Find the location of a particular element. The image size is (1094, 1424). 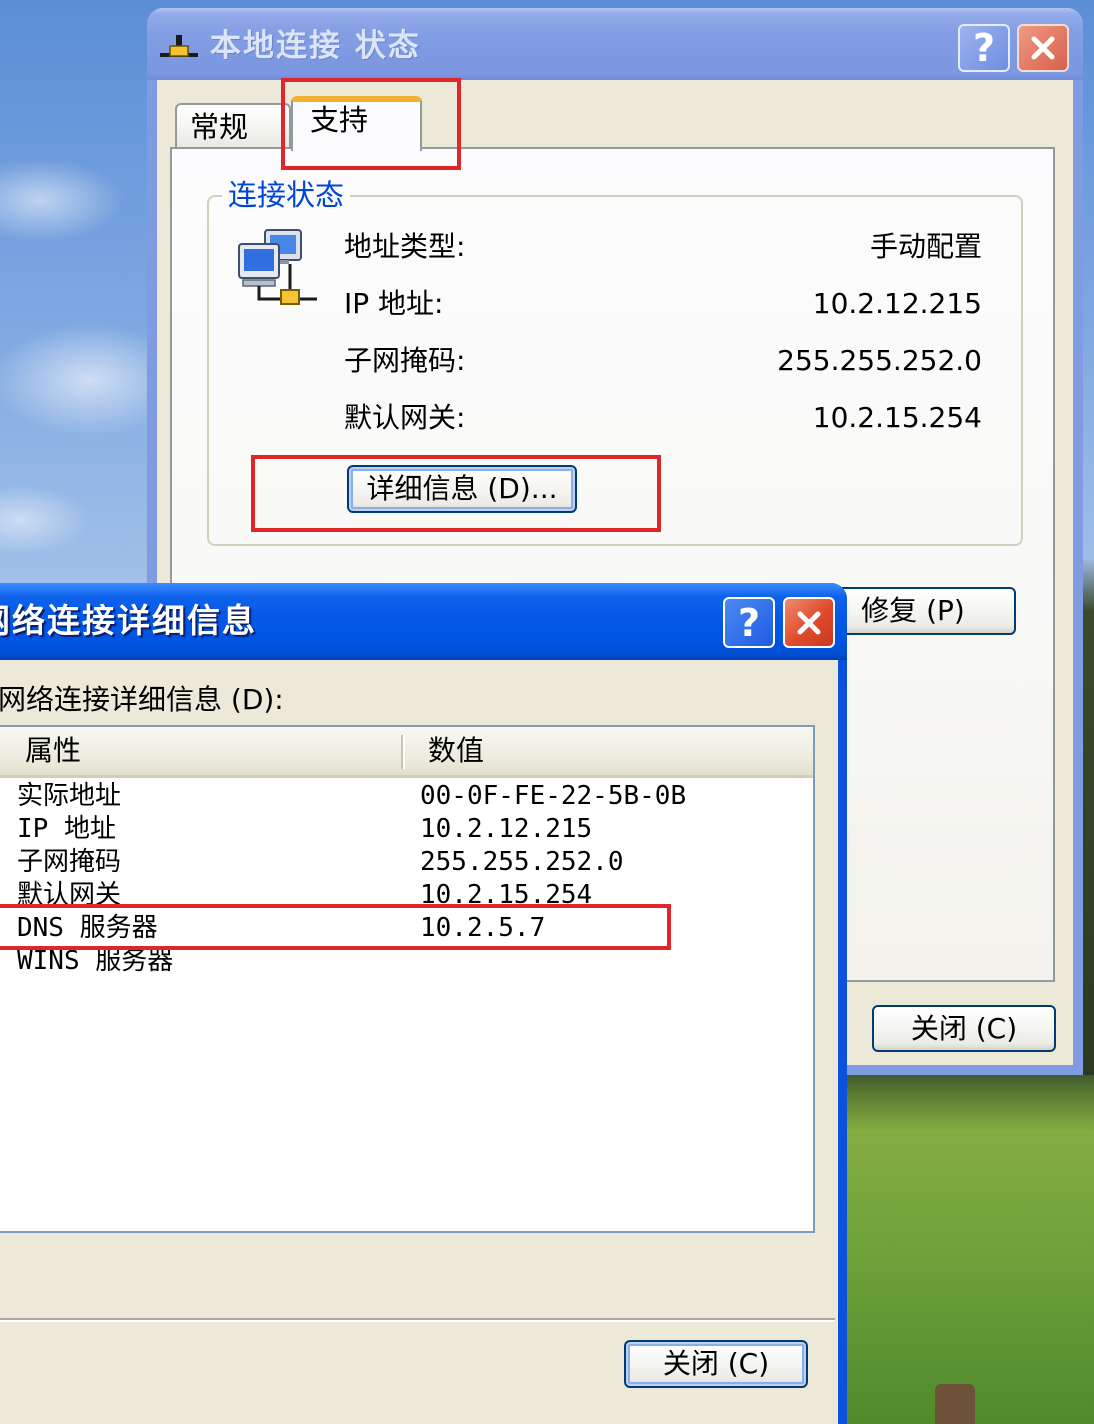

list-header: 属性 数值 is located at coordinates (406, 752).